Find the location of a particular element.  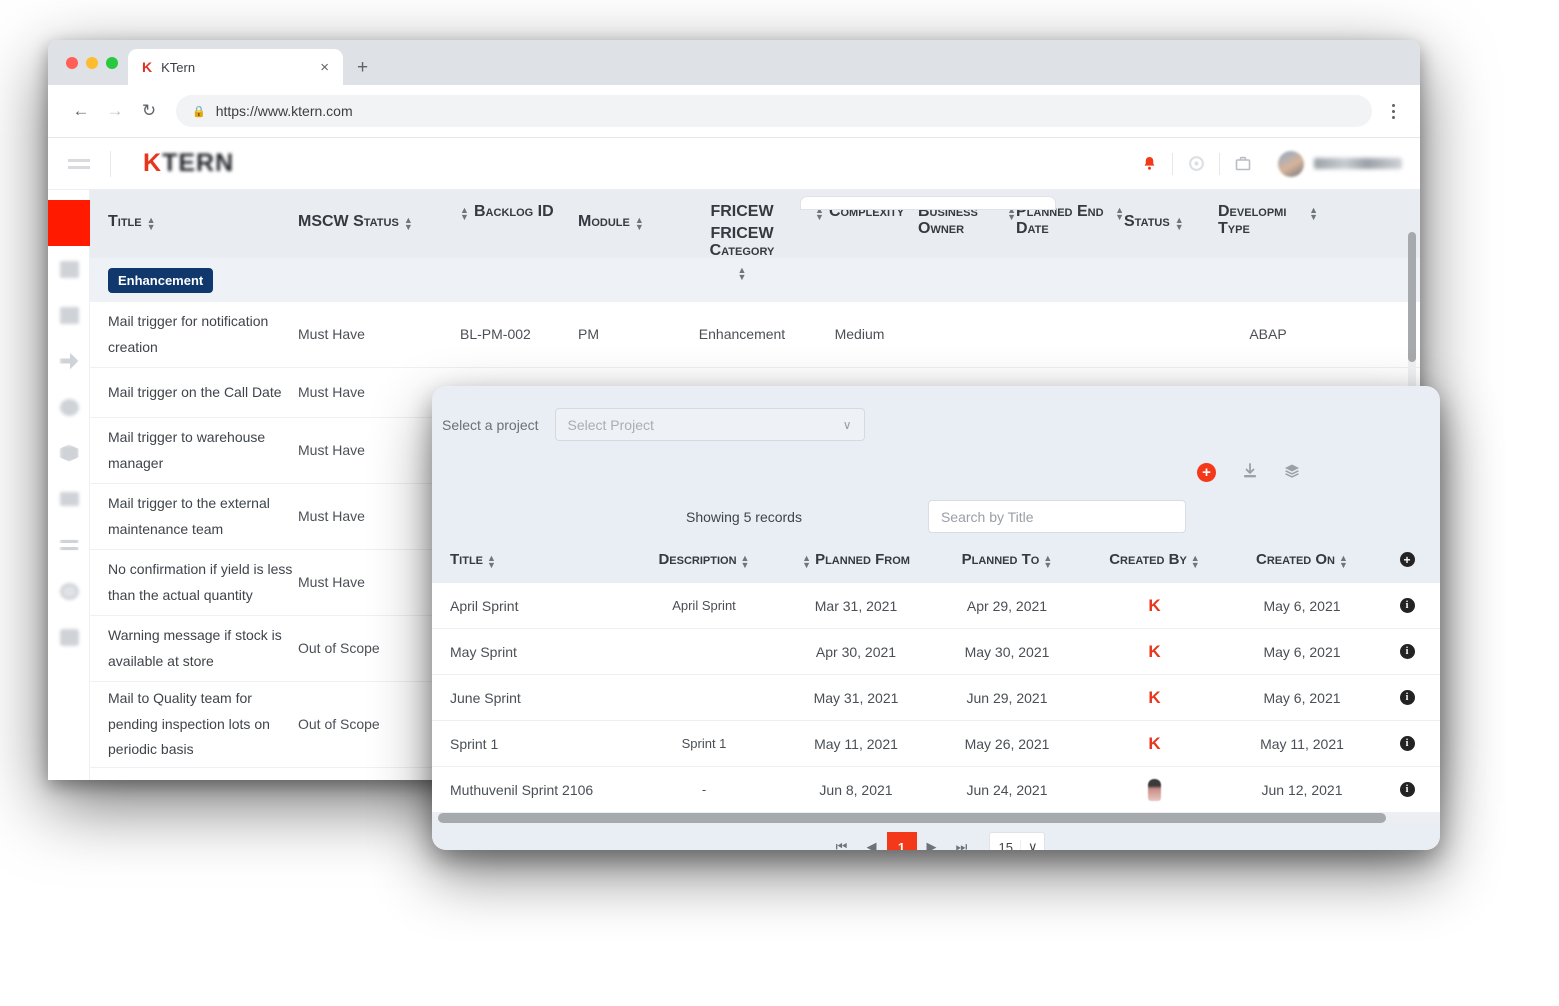

cell-planned_to: Jun 29, 2021 is located at coordinates (1007, 697).